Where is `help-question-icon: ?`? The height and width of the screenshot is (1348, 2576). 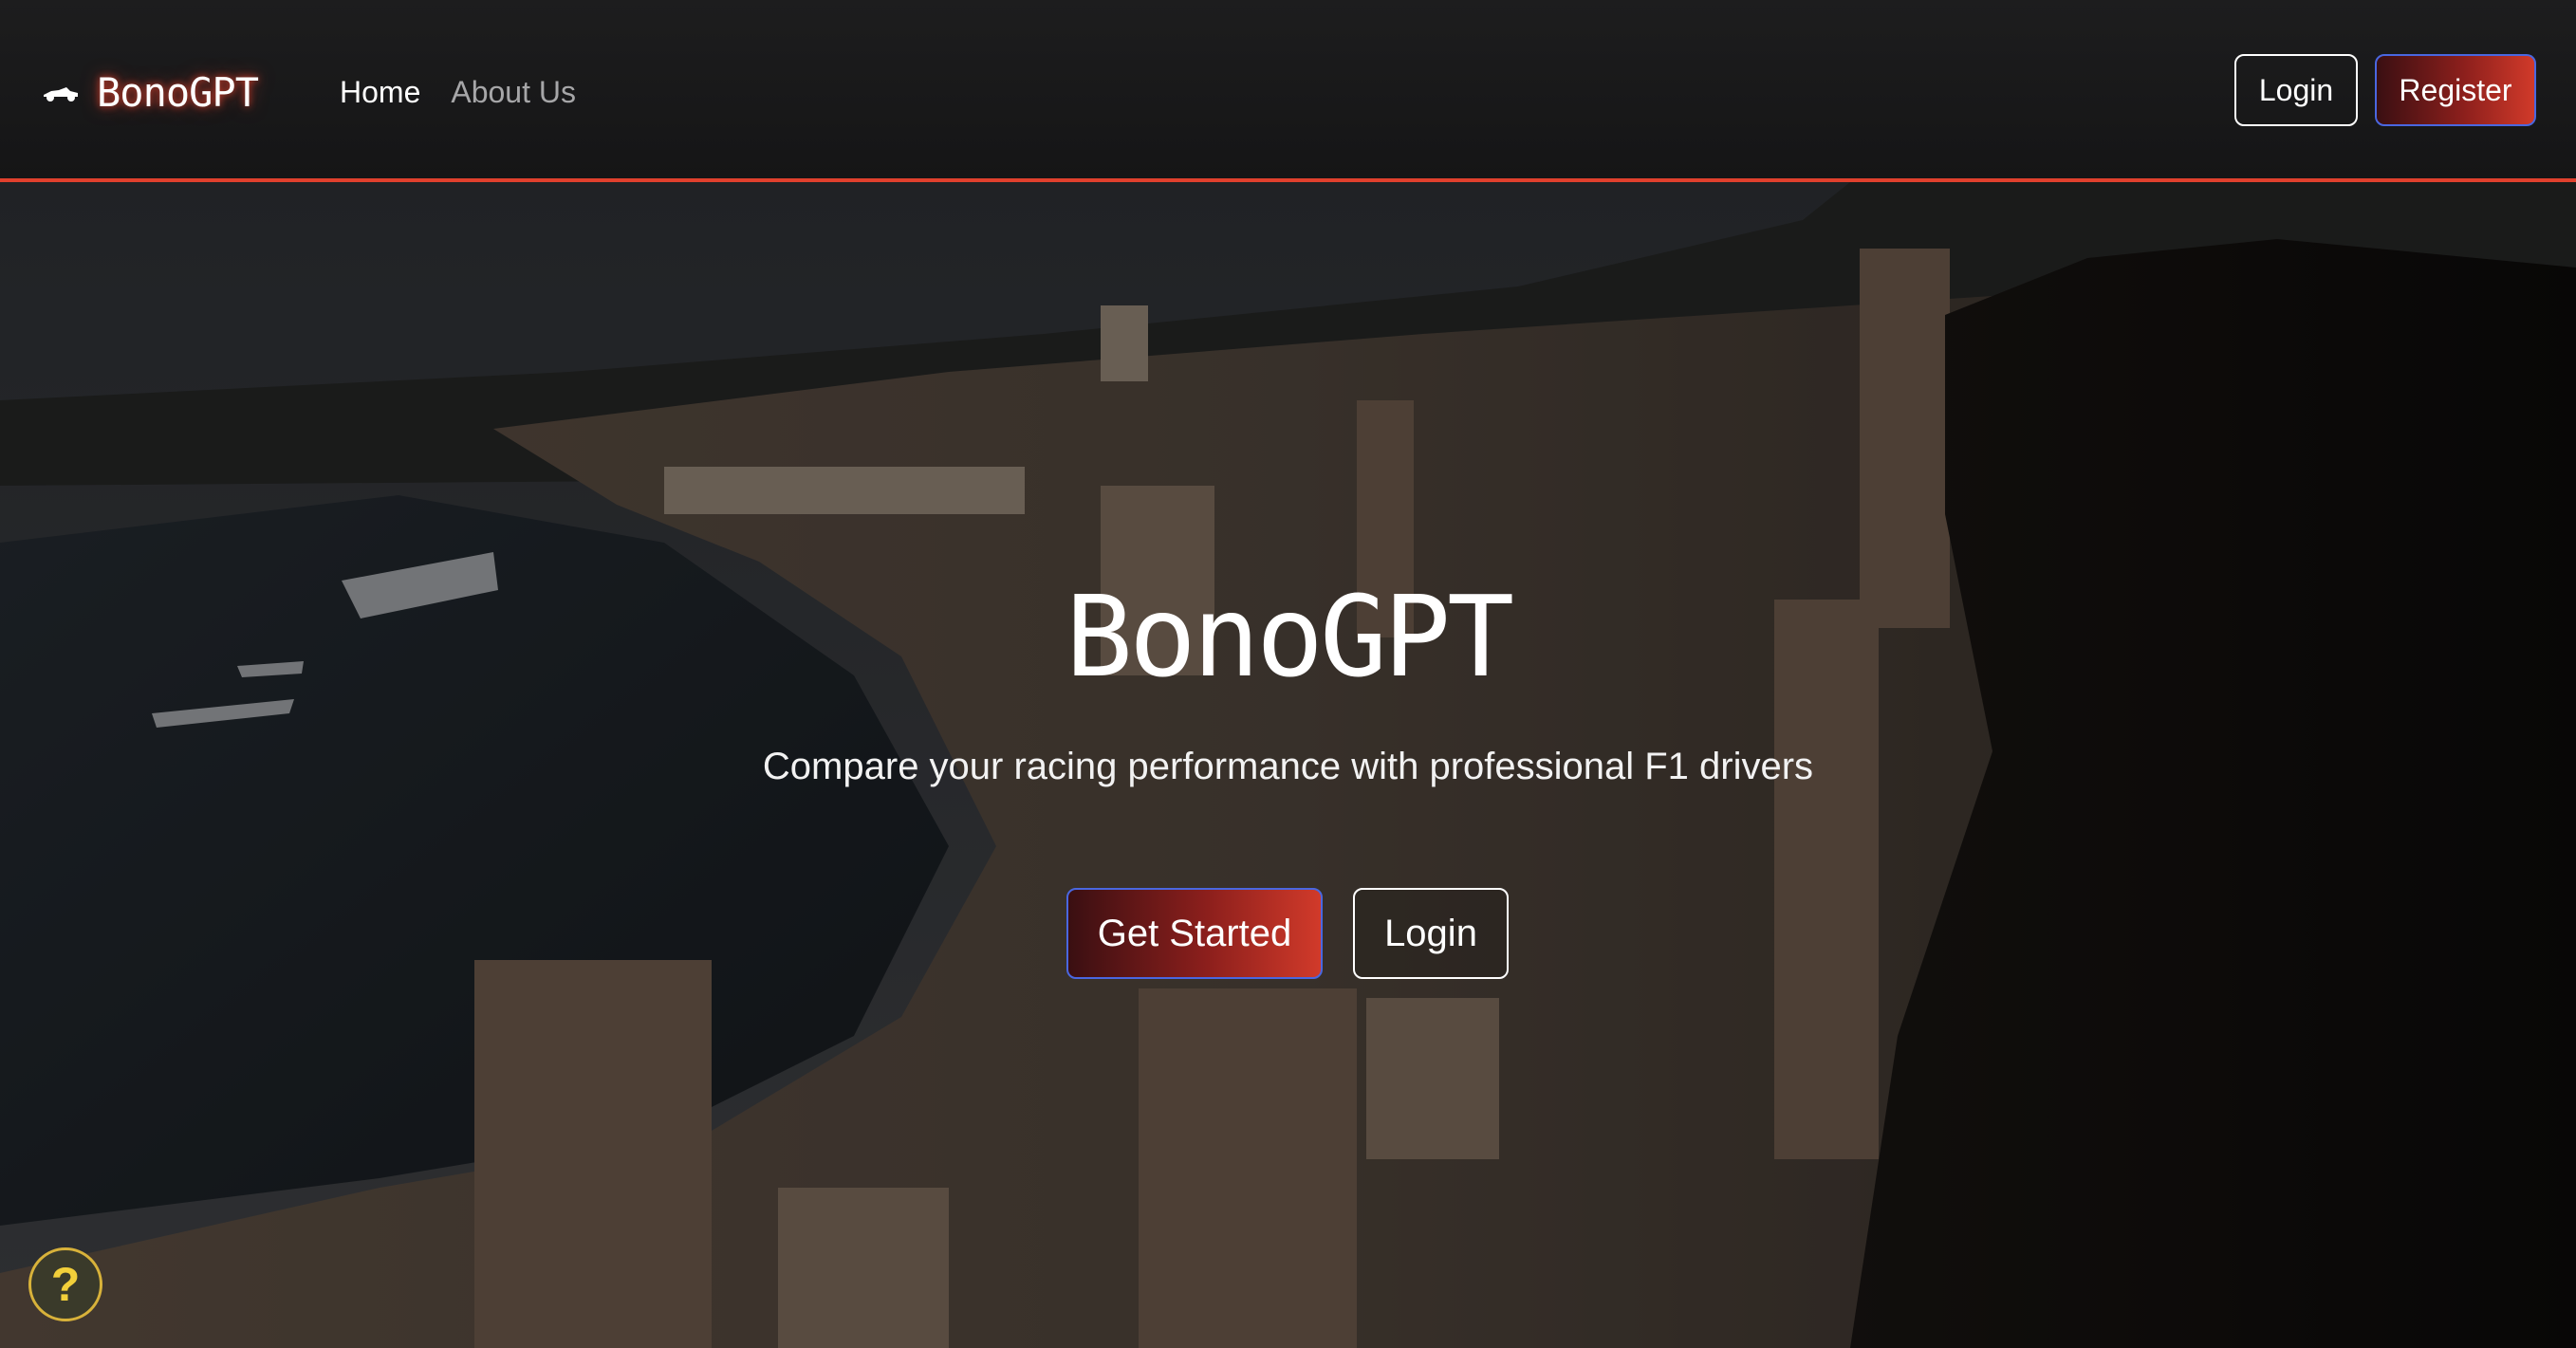 help-question-icon: ? is located at coordinates (65, 1284).